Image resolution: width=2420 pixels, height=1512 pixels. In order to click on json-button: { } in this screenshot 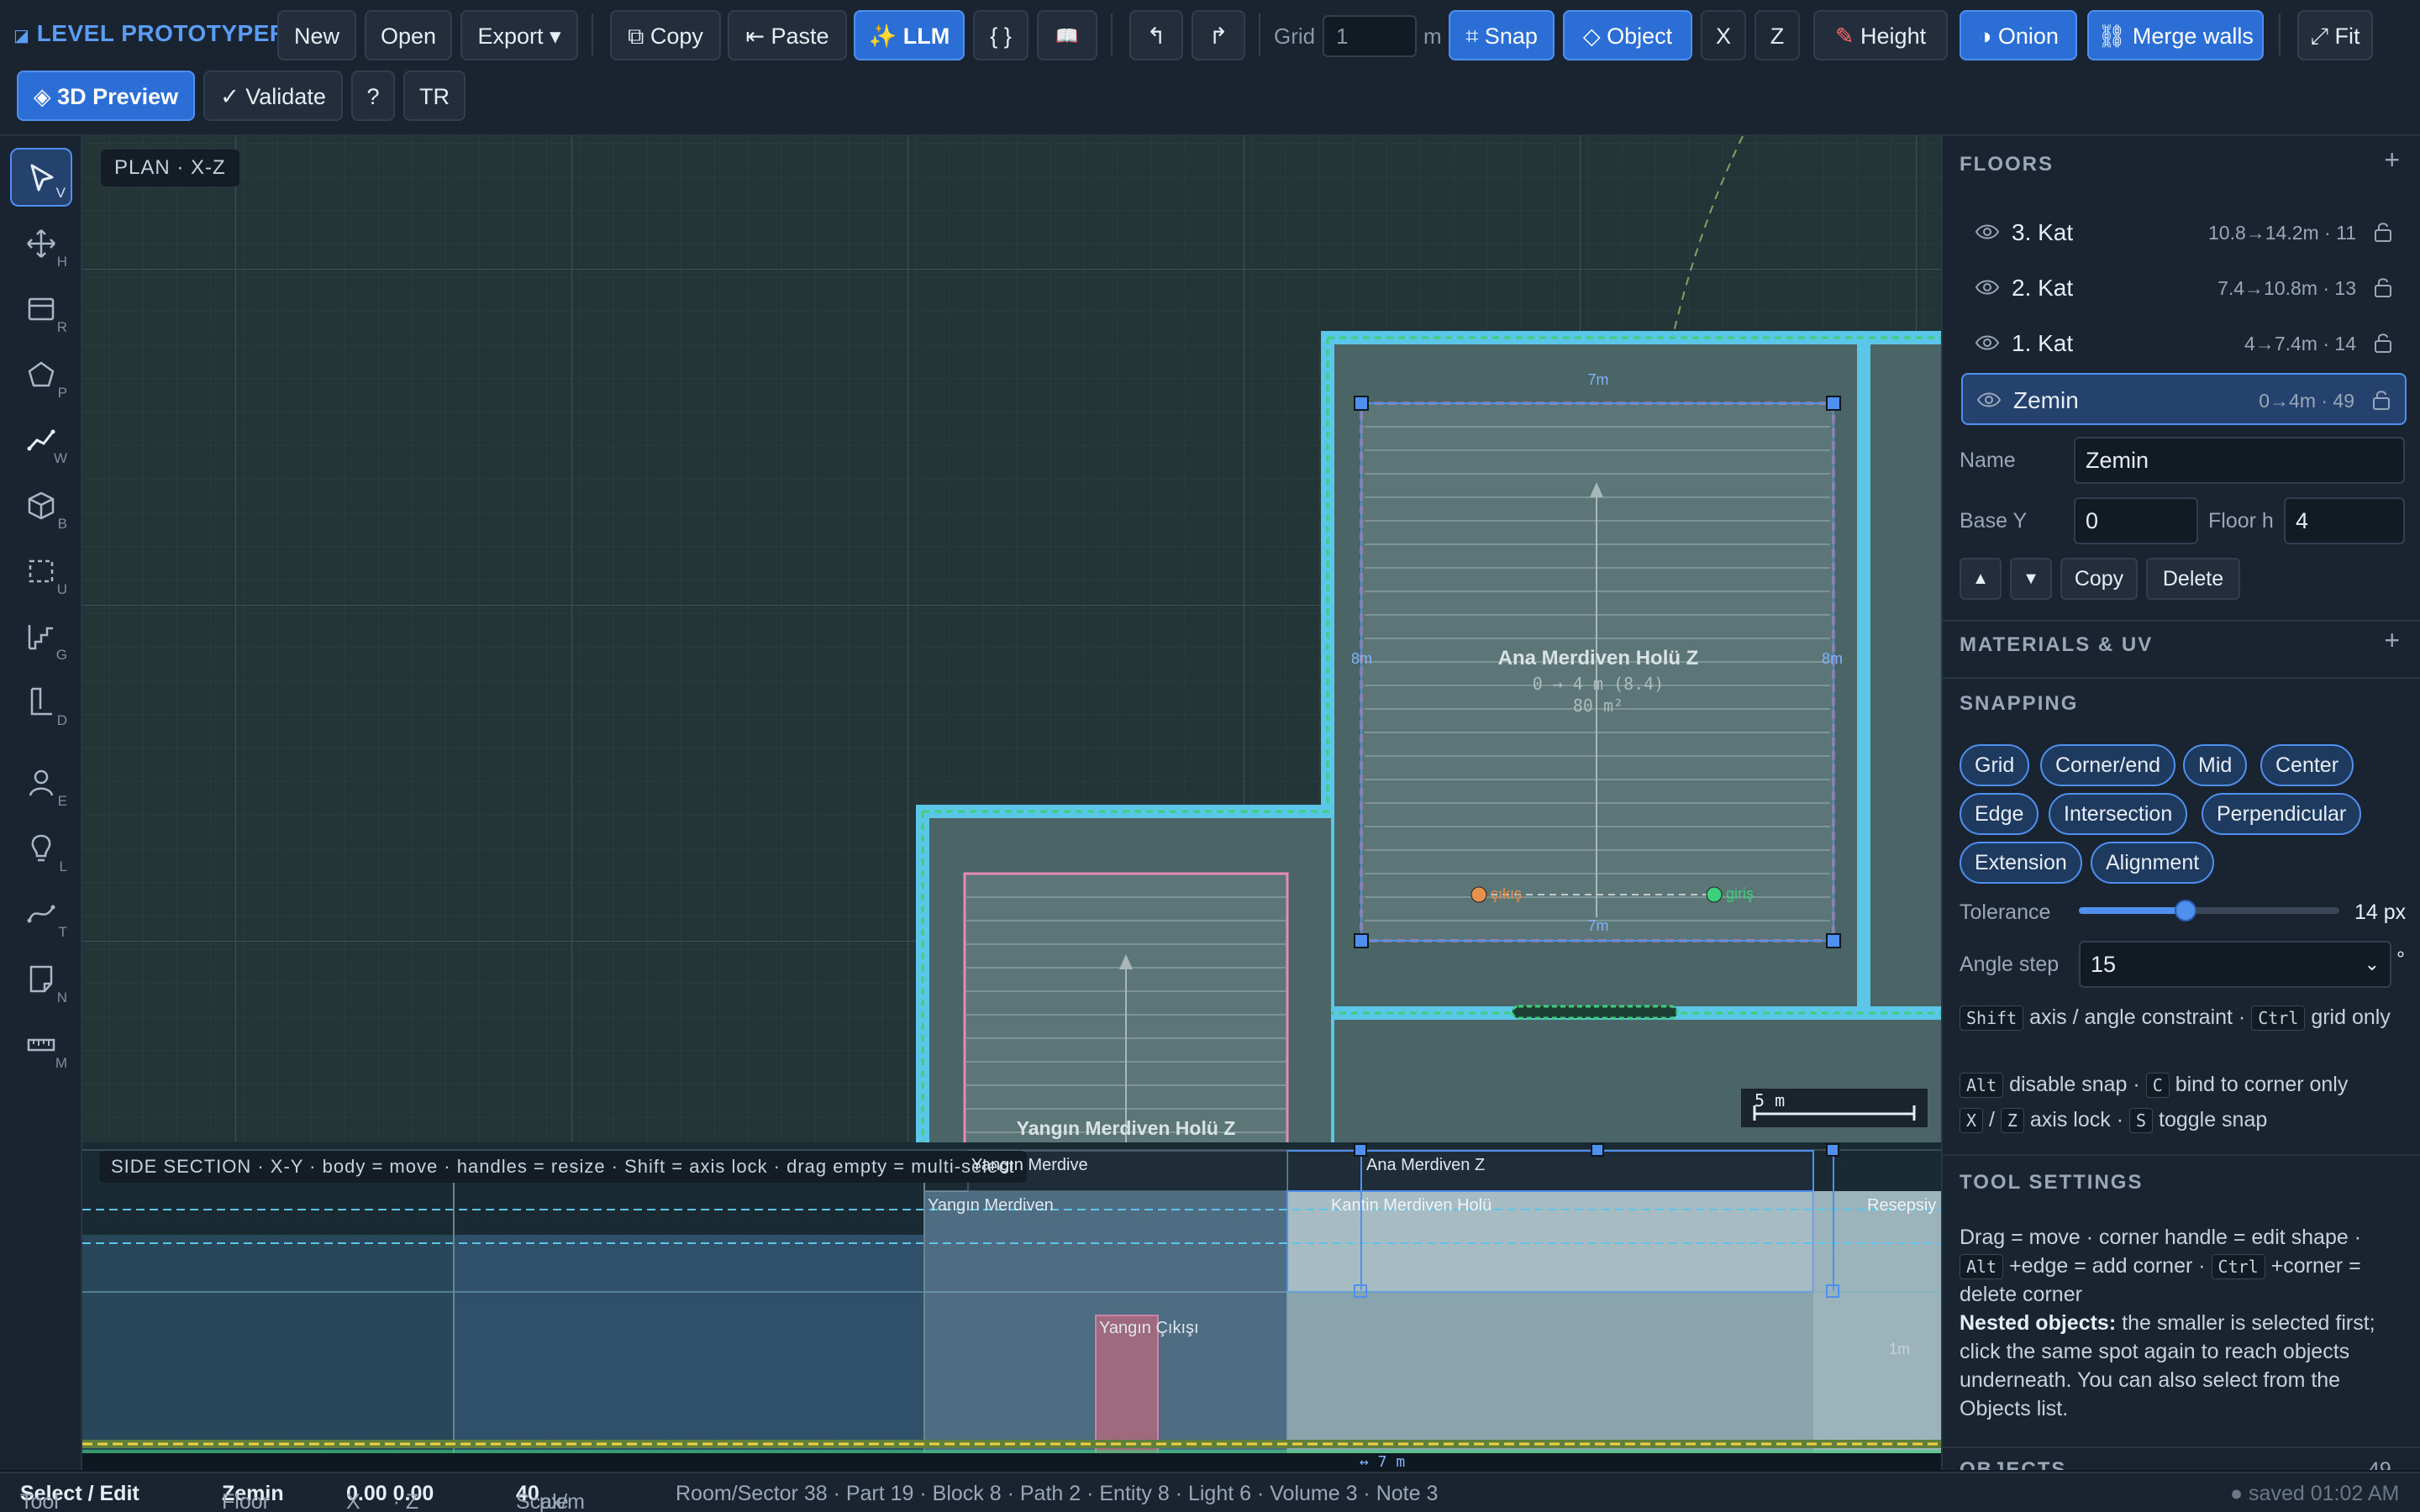, I will do `click(1000, 35)`.